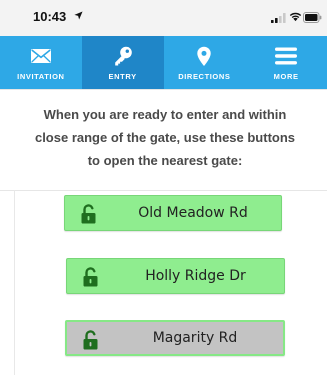 This screenshot has height=375, width=327. I want to click on section-divider, so click(163, 190).